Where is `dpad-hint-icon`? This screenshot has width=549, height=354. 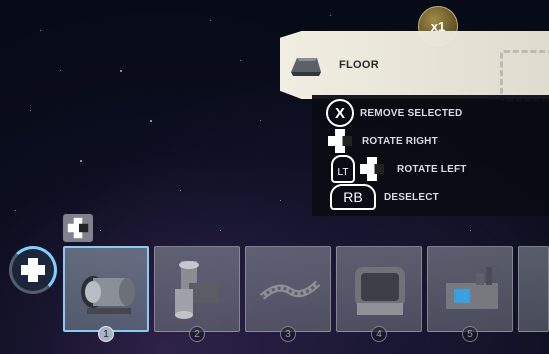
dpad-hint-icon is located at coordinates (78, 228).